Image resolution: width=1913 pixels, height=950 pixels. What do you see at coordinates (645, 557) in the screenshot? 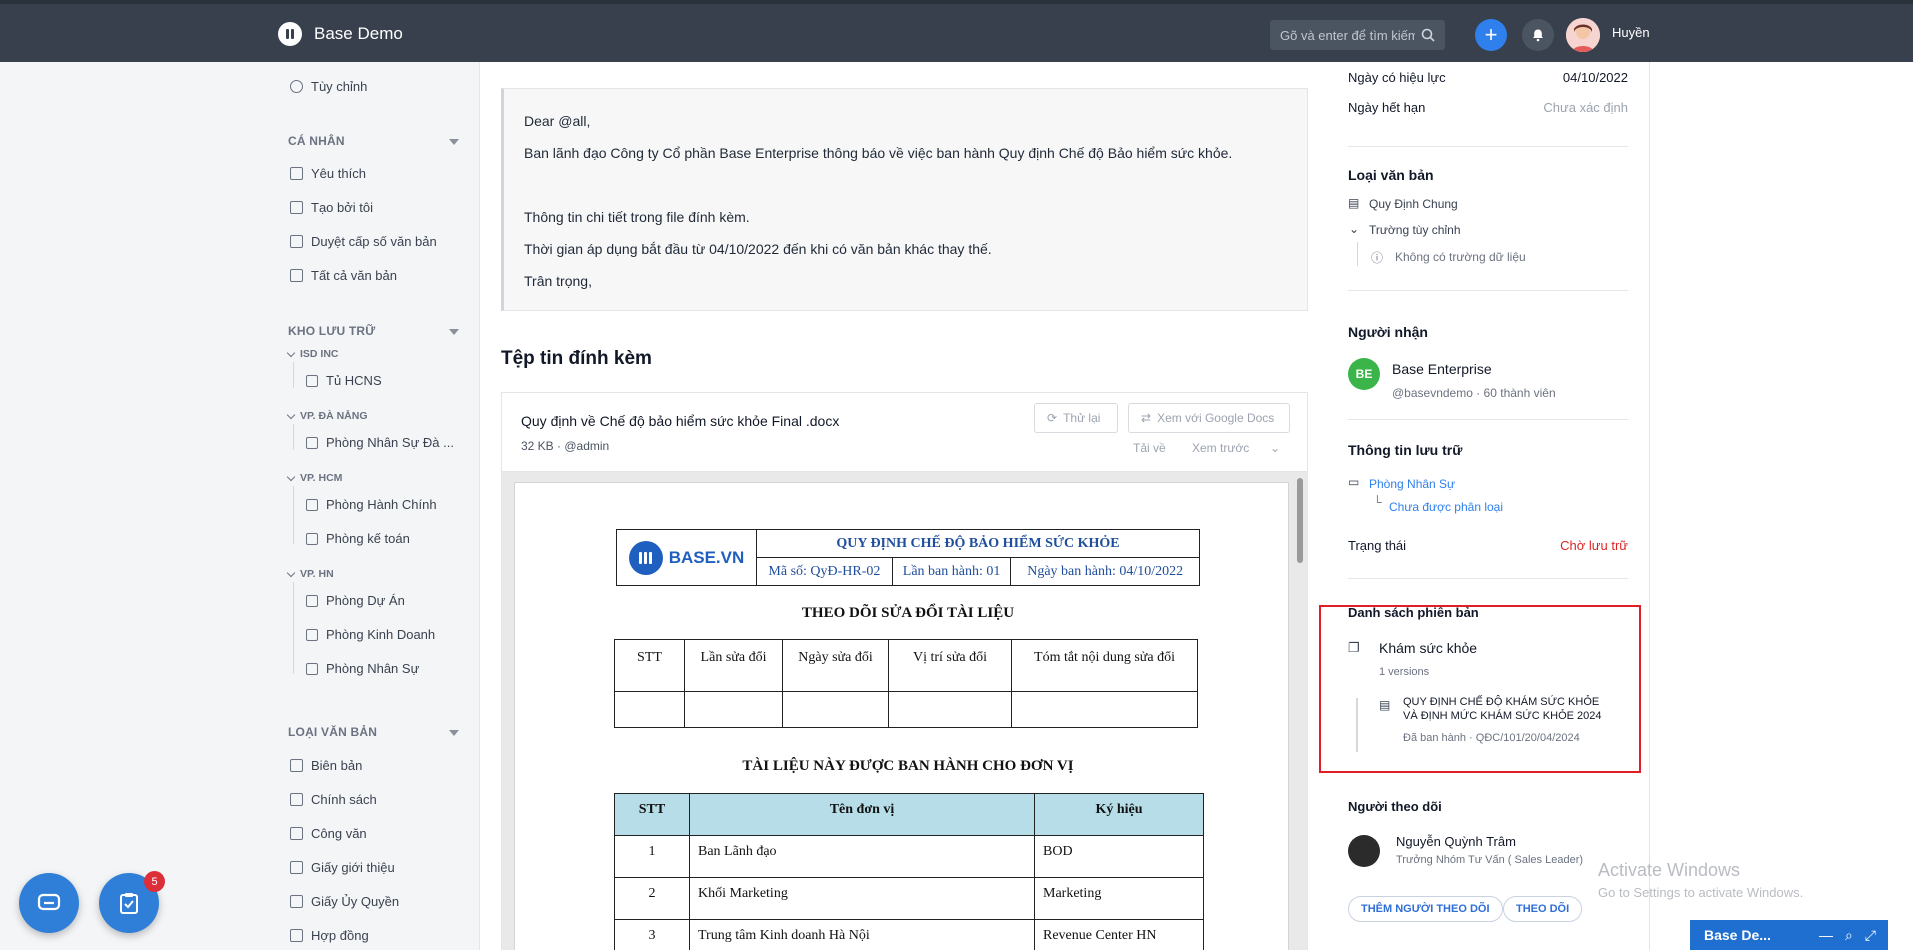
I see `base-logo-icon` at bounding box center [645, 557].